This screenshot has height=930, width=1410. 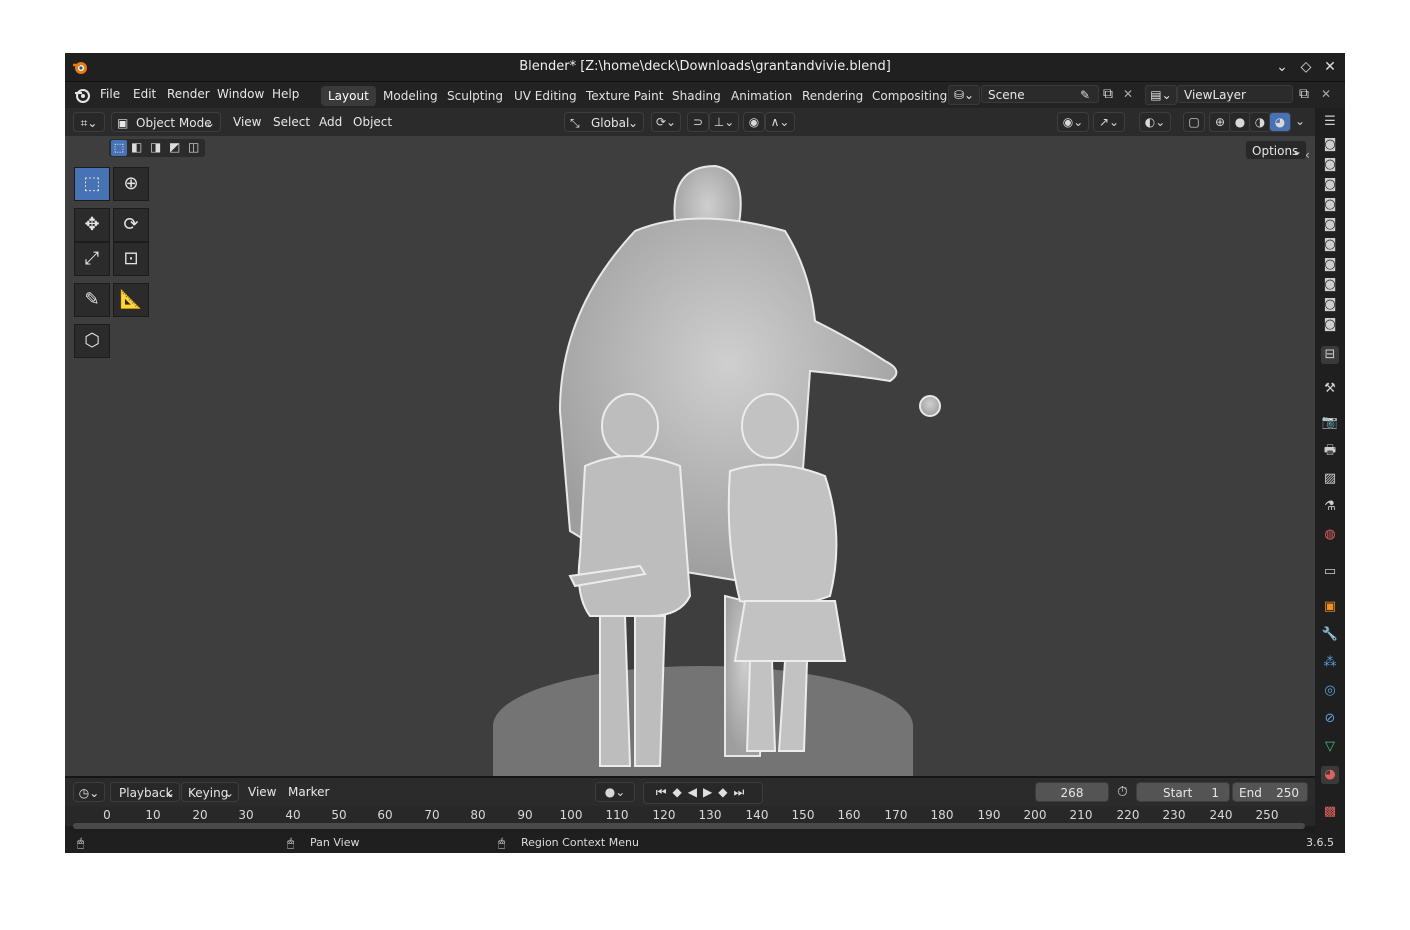 What do you see at coordinates (1260, 122) in the screenshot?
I see `material-shading-icon: ◑` at bounding box center [1260, 122].